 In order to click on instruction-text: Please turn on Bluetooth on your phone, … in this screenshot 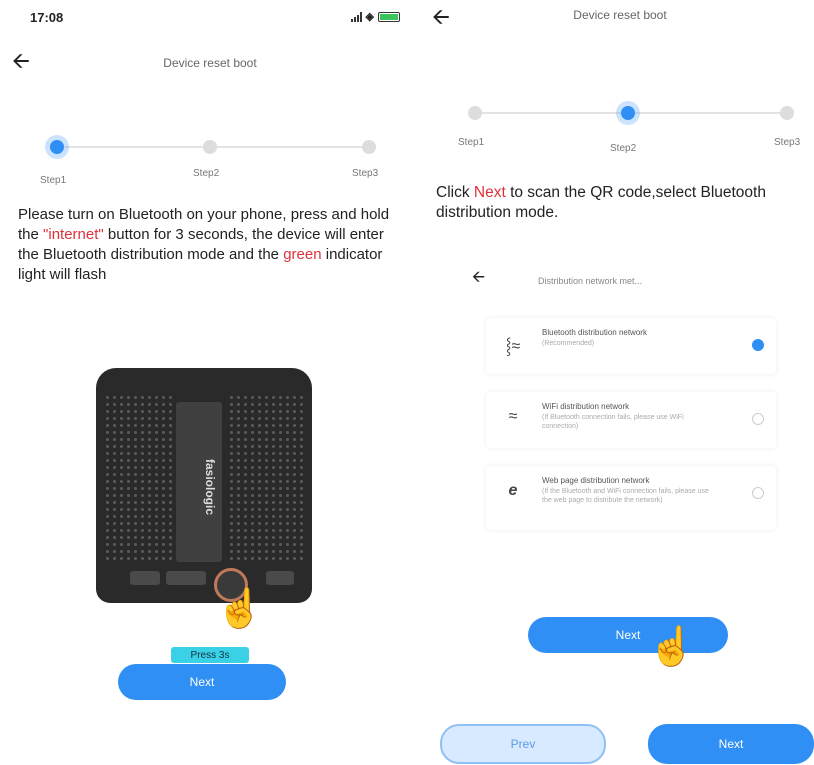, I will do `click(212, 245)`.